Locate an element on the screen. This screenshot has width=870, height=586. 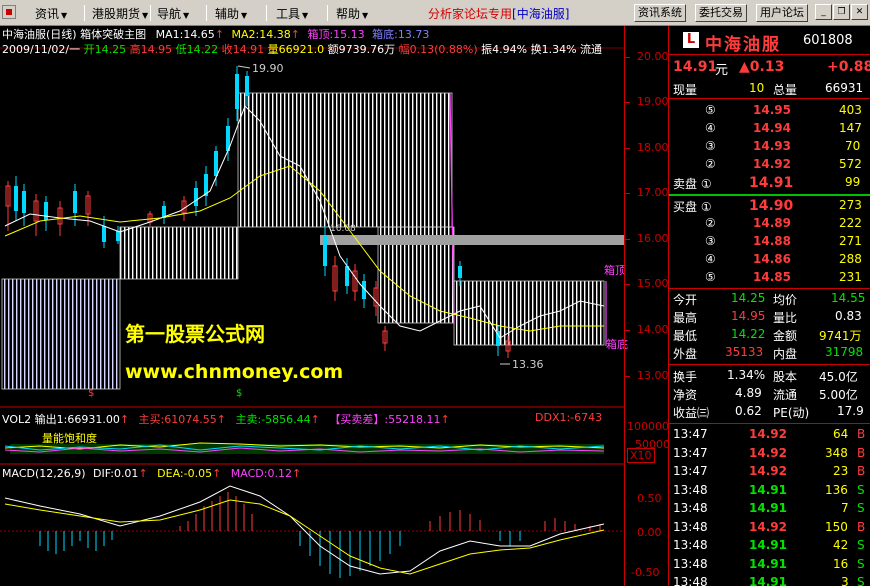
stat-value: 14.25 is located at coordinates (748, 298).